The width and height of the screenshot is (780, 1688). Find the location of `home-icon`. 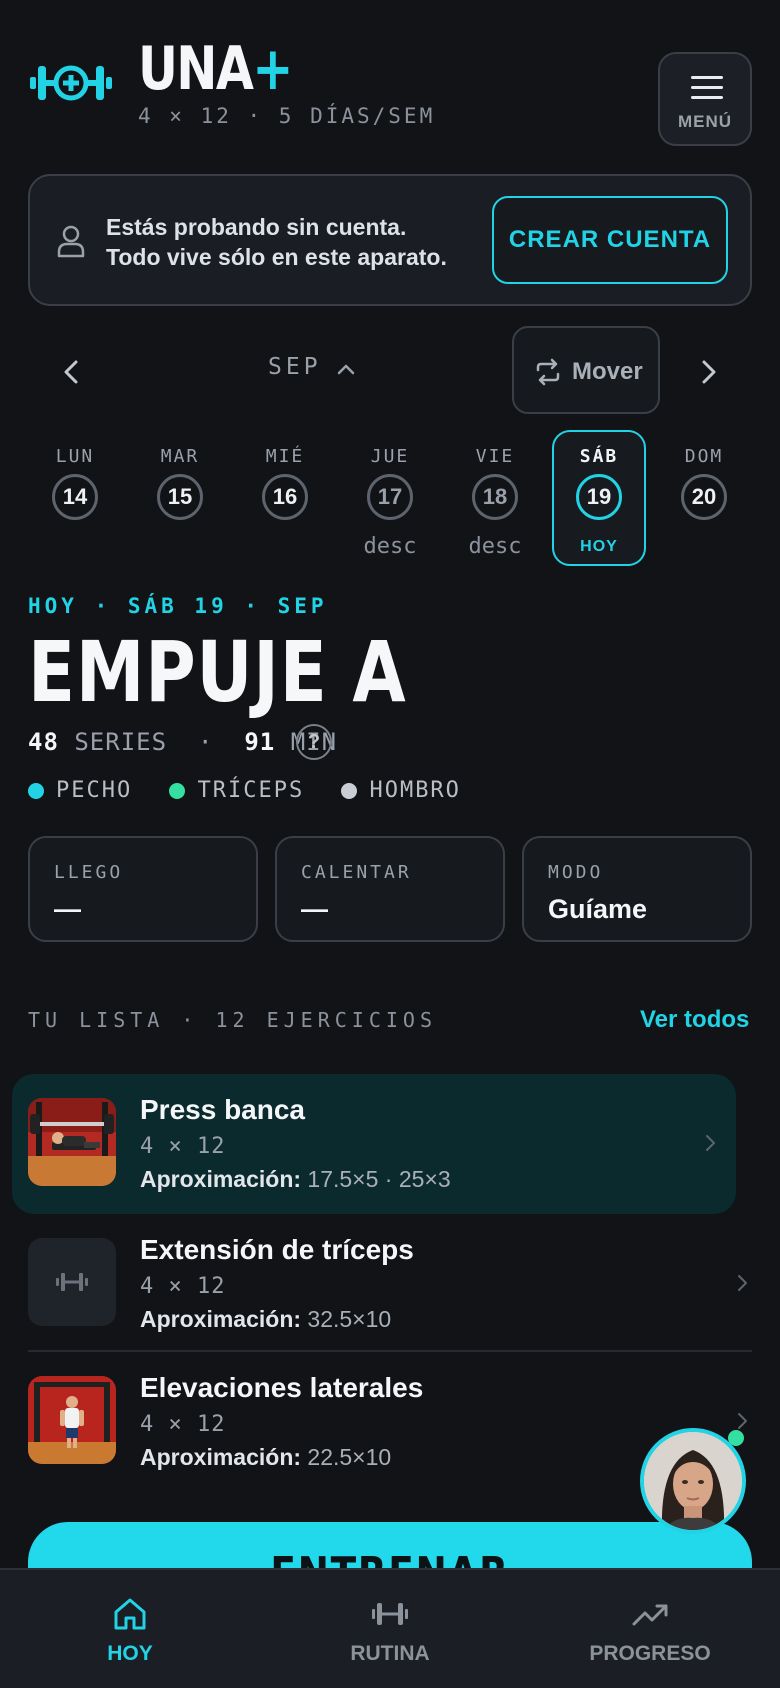

home-icon is located at coordinates (130, 1614).